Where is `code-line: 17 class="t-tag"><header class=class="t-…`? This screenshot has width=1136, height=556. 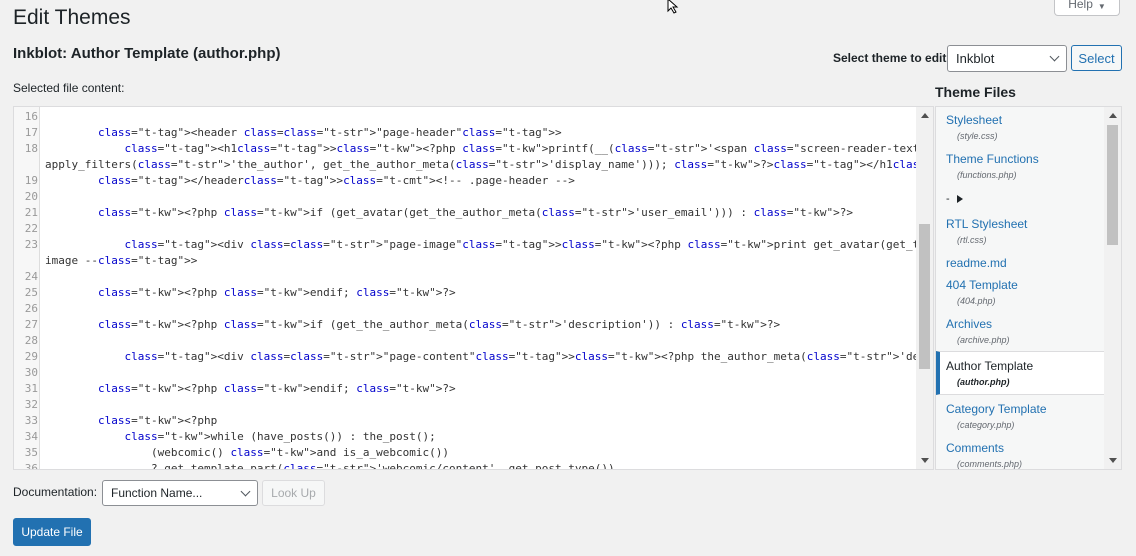
code-line: 17 class="t-tag"><header class=class="t-… is located at coordinates (464, 133).